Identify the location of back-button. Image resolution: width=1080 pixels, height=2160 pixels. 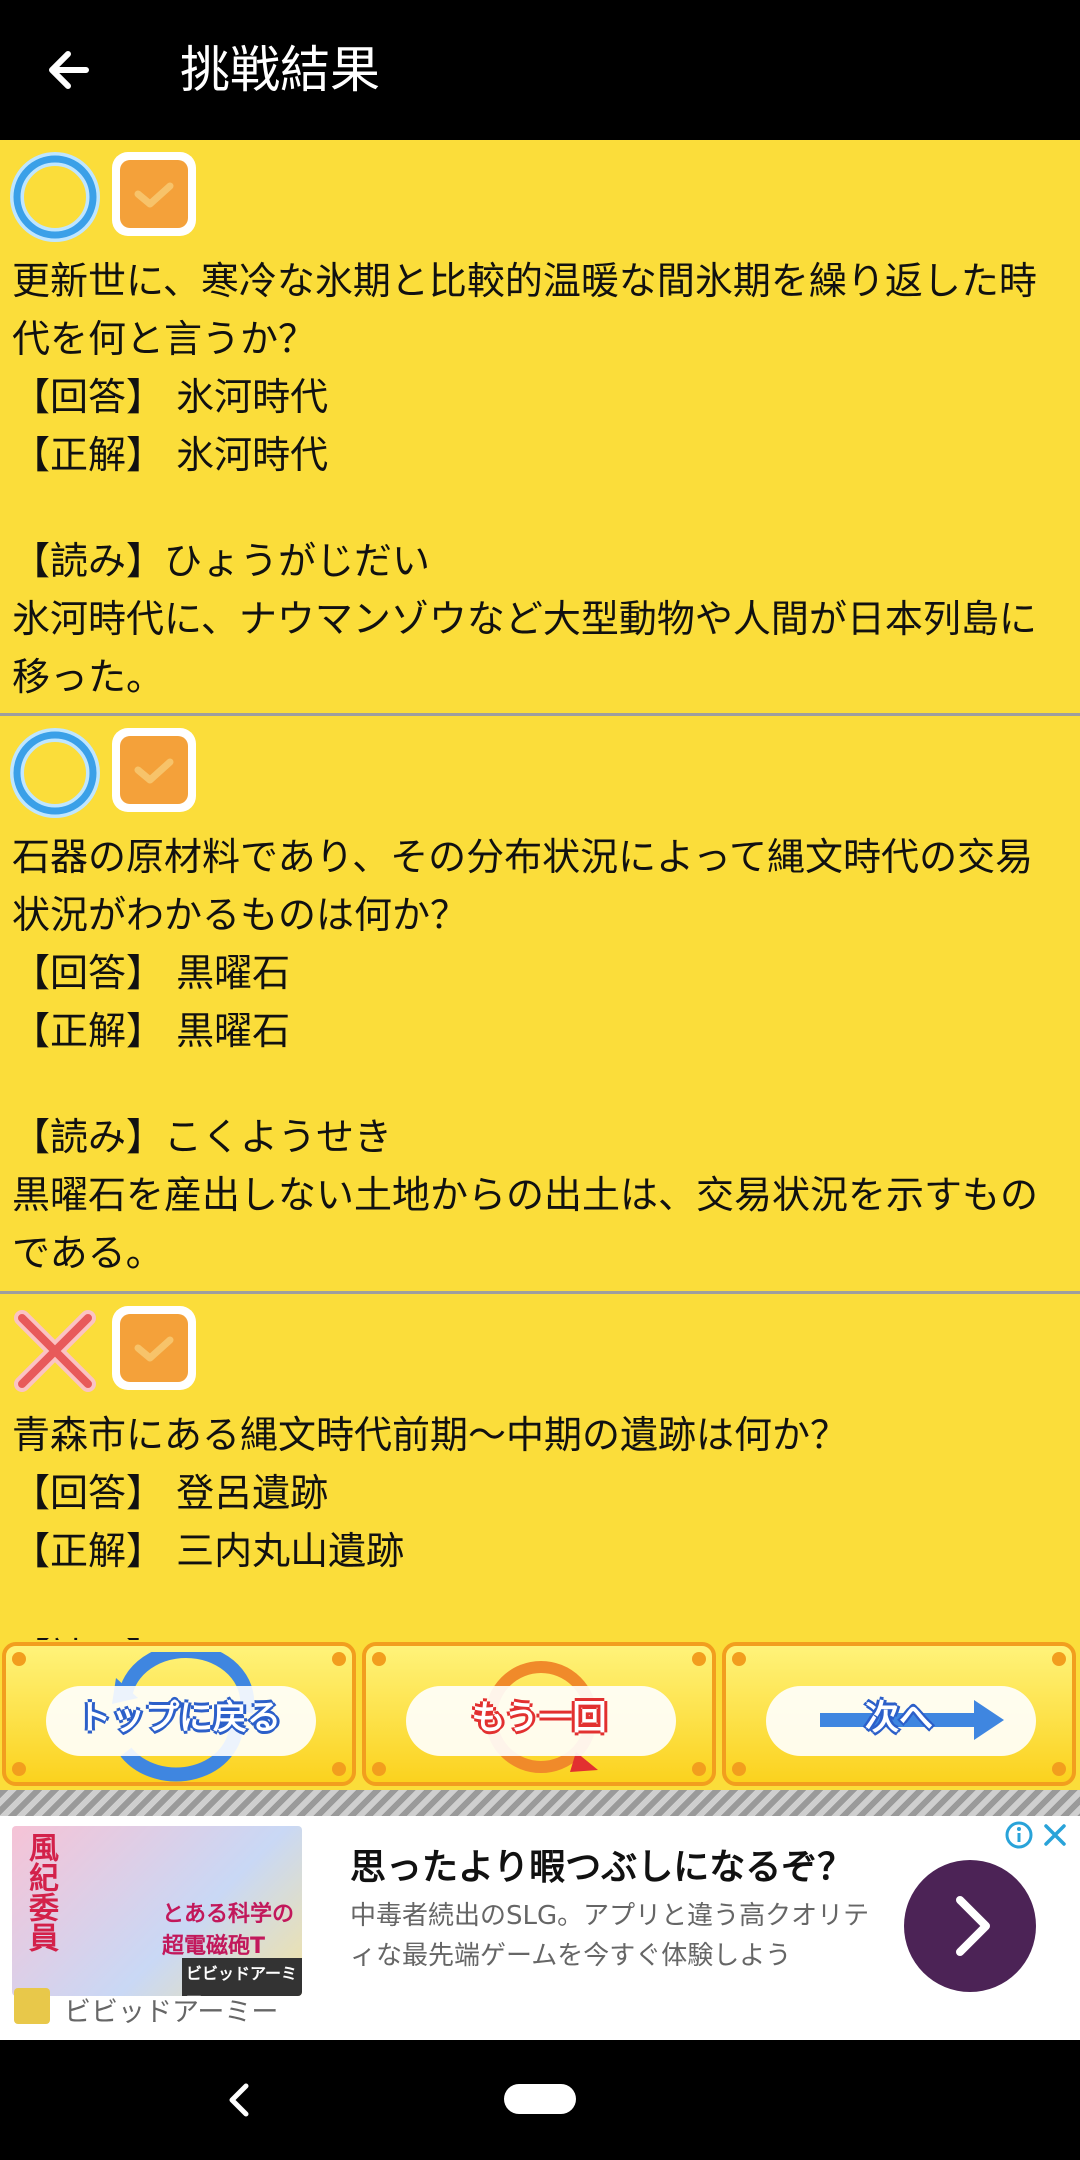
(70, 70).